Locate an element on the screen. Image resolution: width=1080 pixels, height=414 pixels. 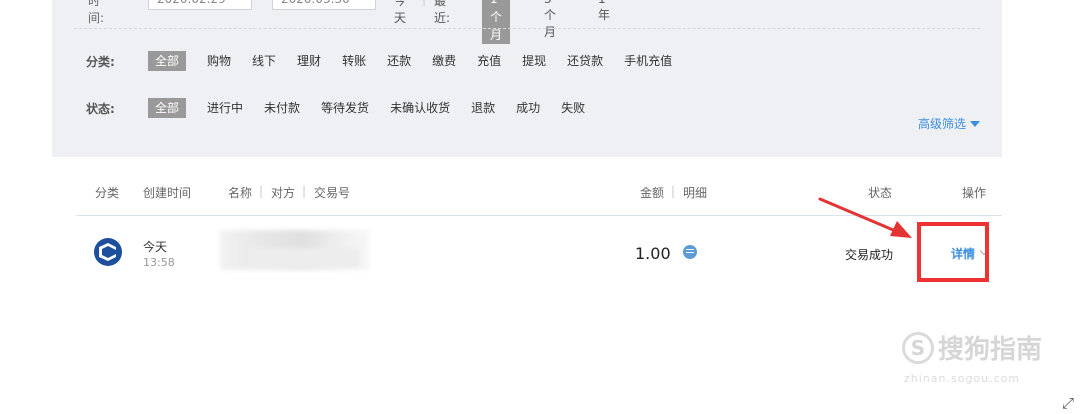
col-trade-number: 交易号 is located at coordinates (332, 193).